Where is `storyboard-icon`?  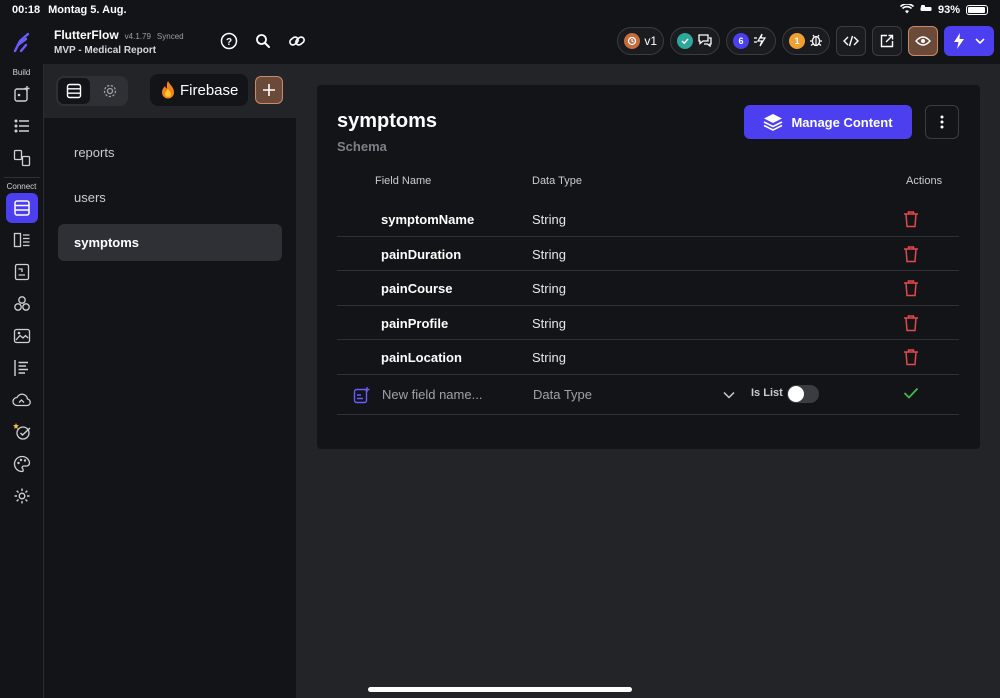
storyboard-icon is located at coordinates (22, 158).